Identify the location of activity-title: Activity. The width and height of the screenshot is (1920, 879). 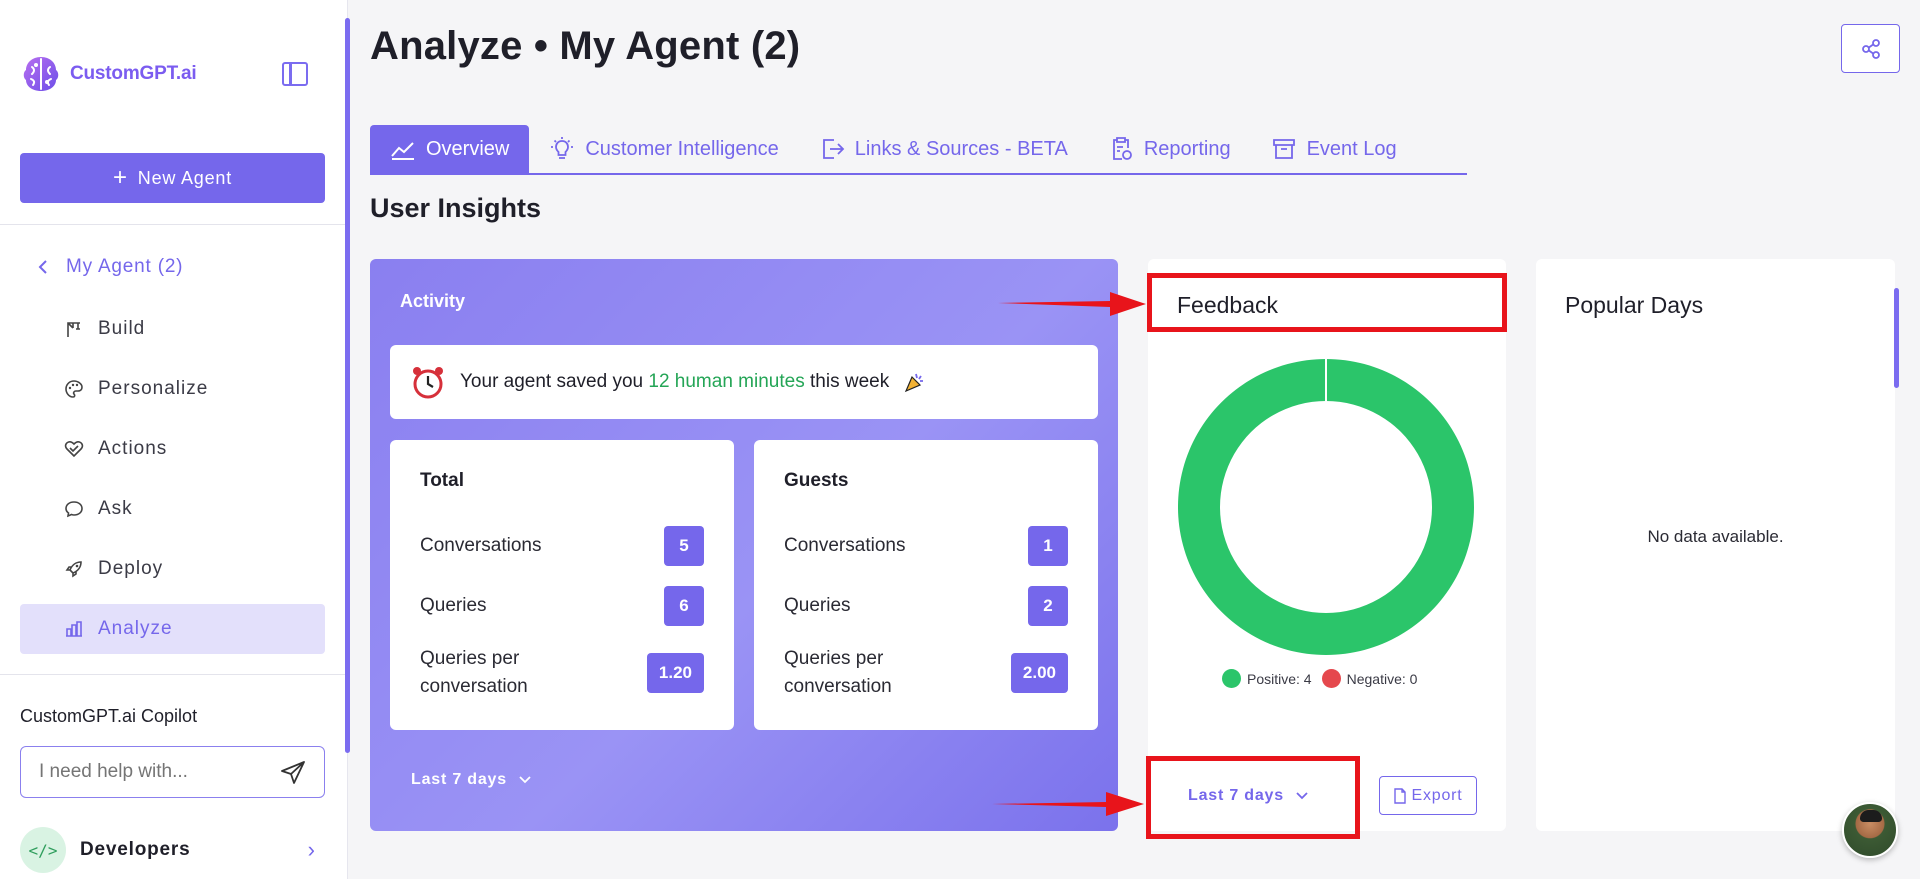
(433, 301).